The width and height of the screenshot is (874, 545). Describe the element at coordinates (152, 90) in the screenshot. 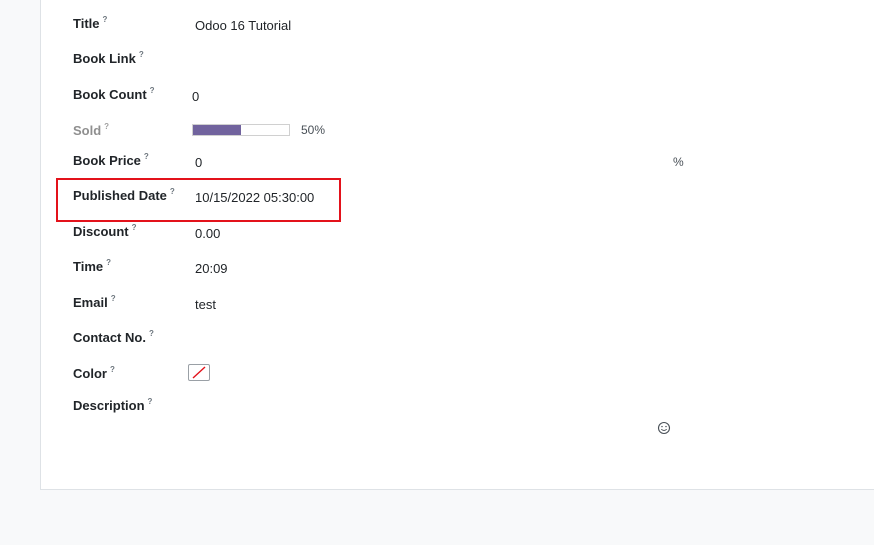

I see `book-count-help-icon: ?` at that location.